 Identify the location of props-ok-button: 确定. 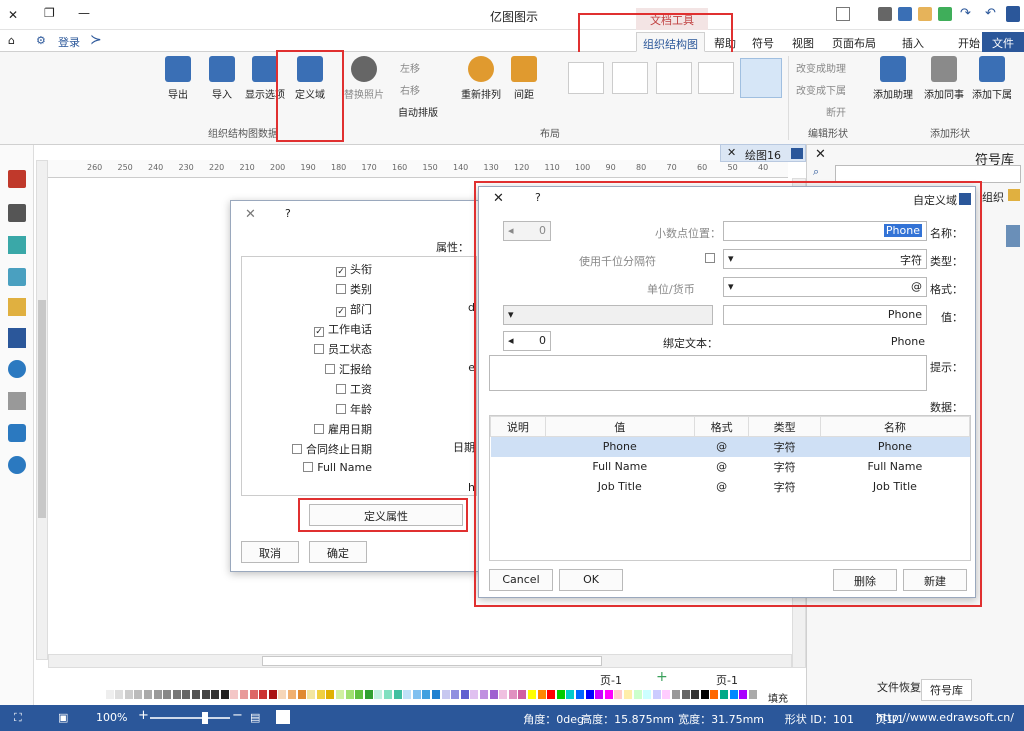
(338, 552).